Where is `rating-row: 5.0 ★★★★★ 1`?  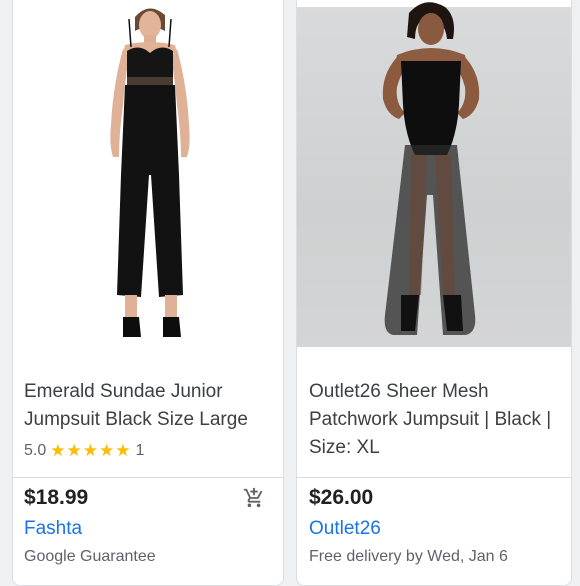
rating-row: 5.0 ★★★★★ 1 is located at coordinates (84, 451).